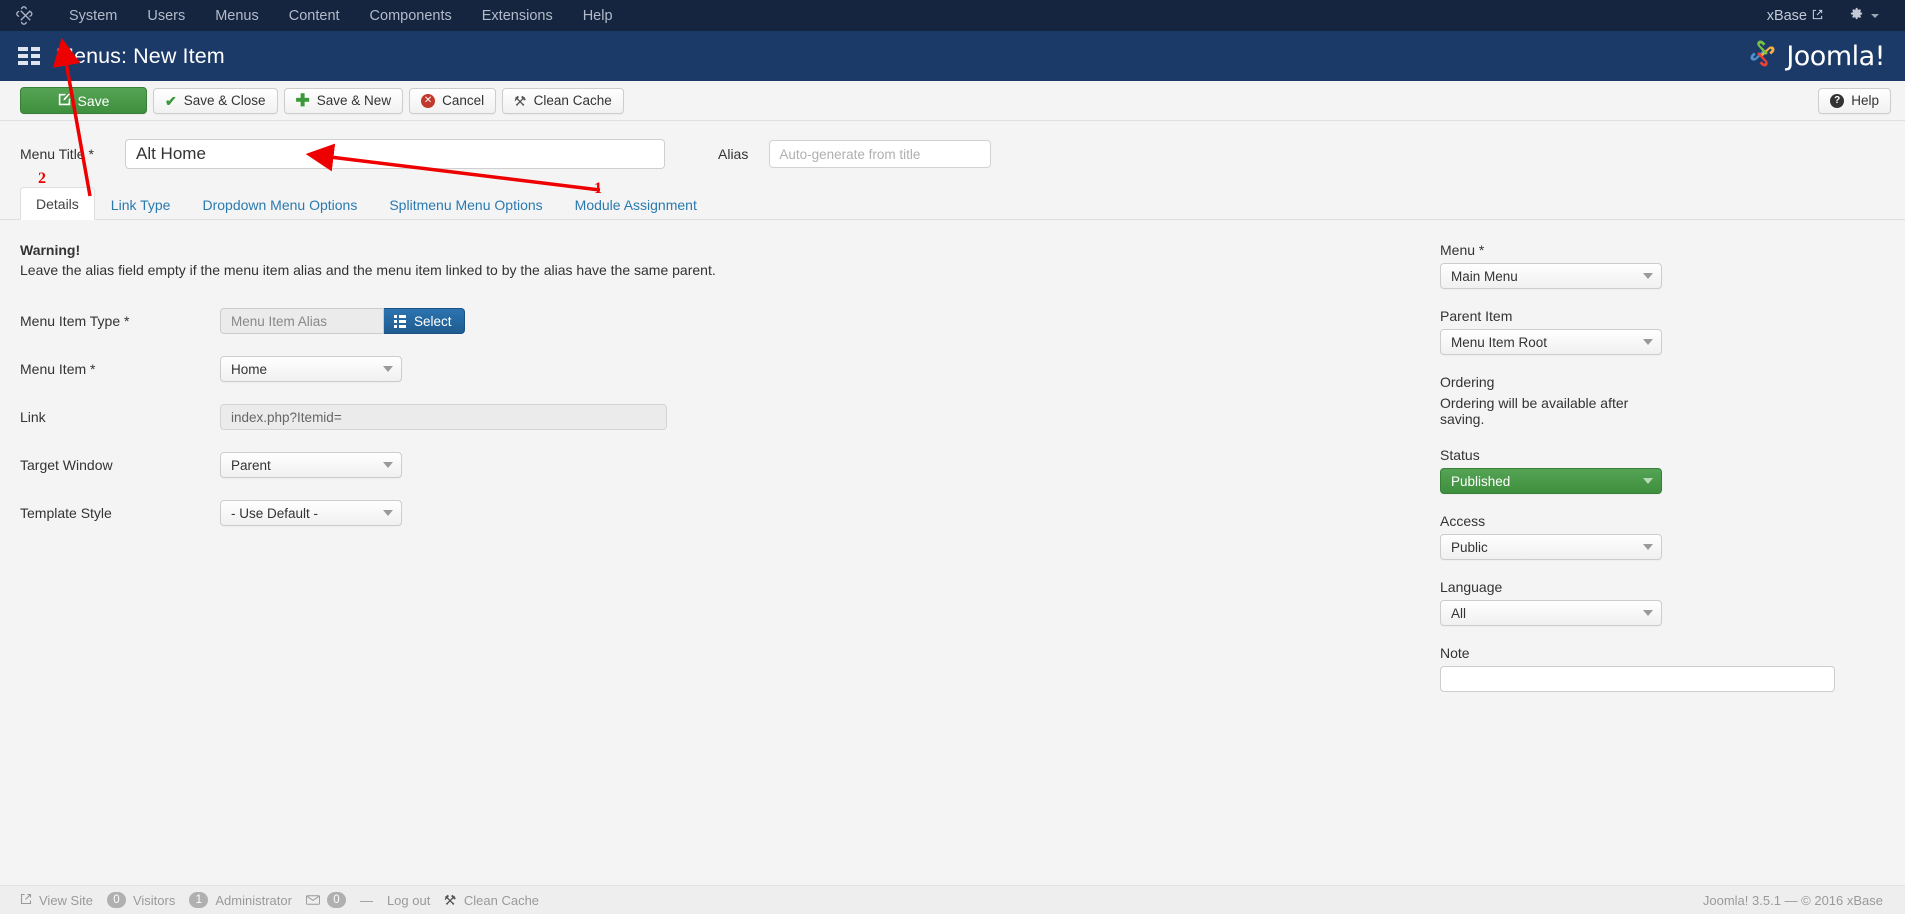 This screenshot has height=914, width=1905. What do you see at coordinates (433, 321) in the screenshot?
I see `select-button-label: Select` at bounding box center [433, 321].